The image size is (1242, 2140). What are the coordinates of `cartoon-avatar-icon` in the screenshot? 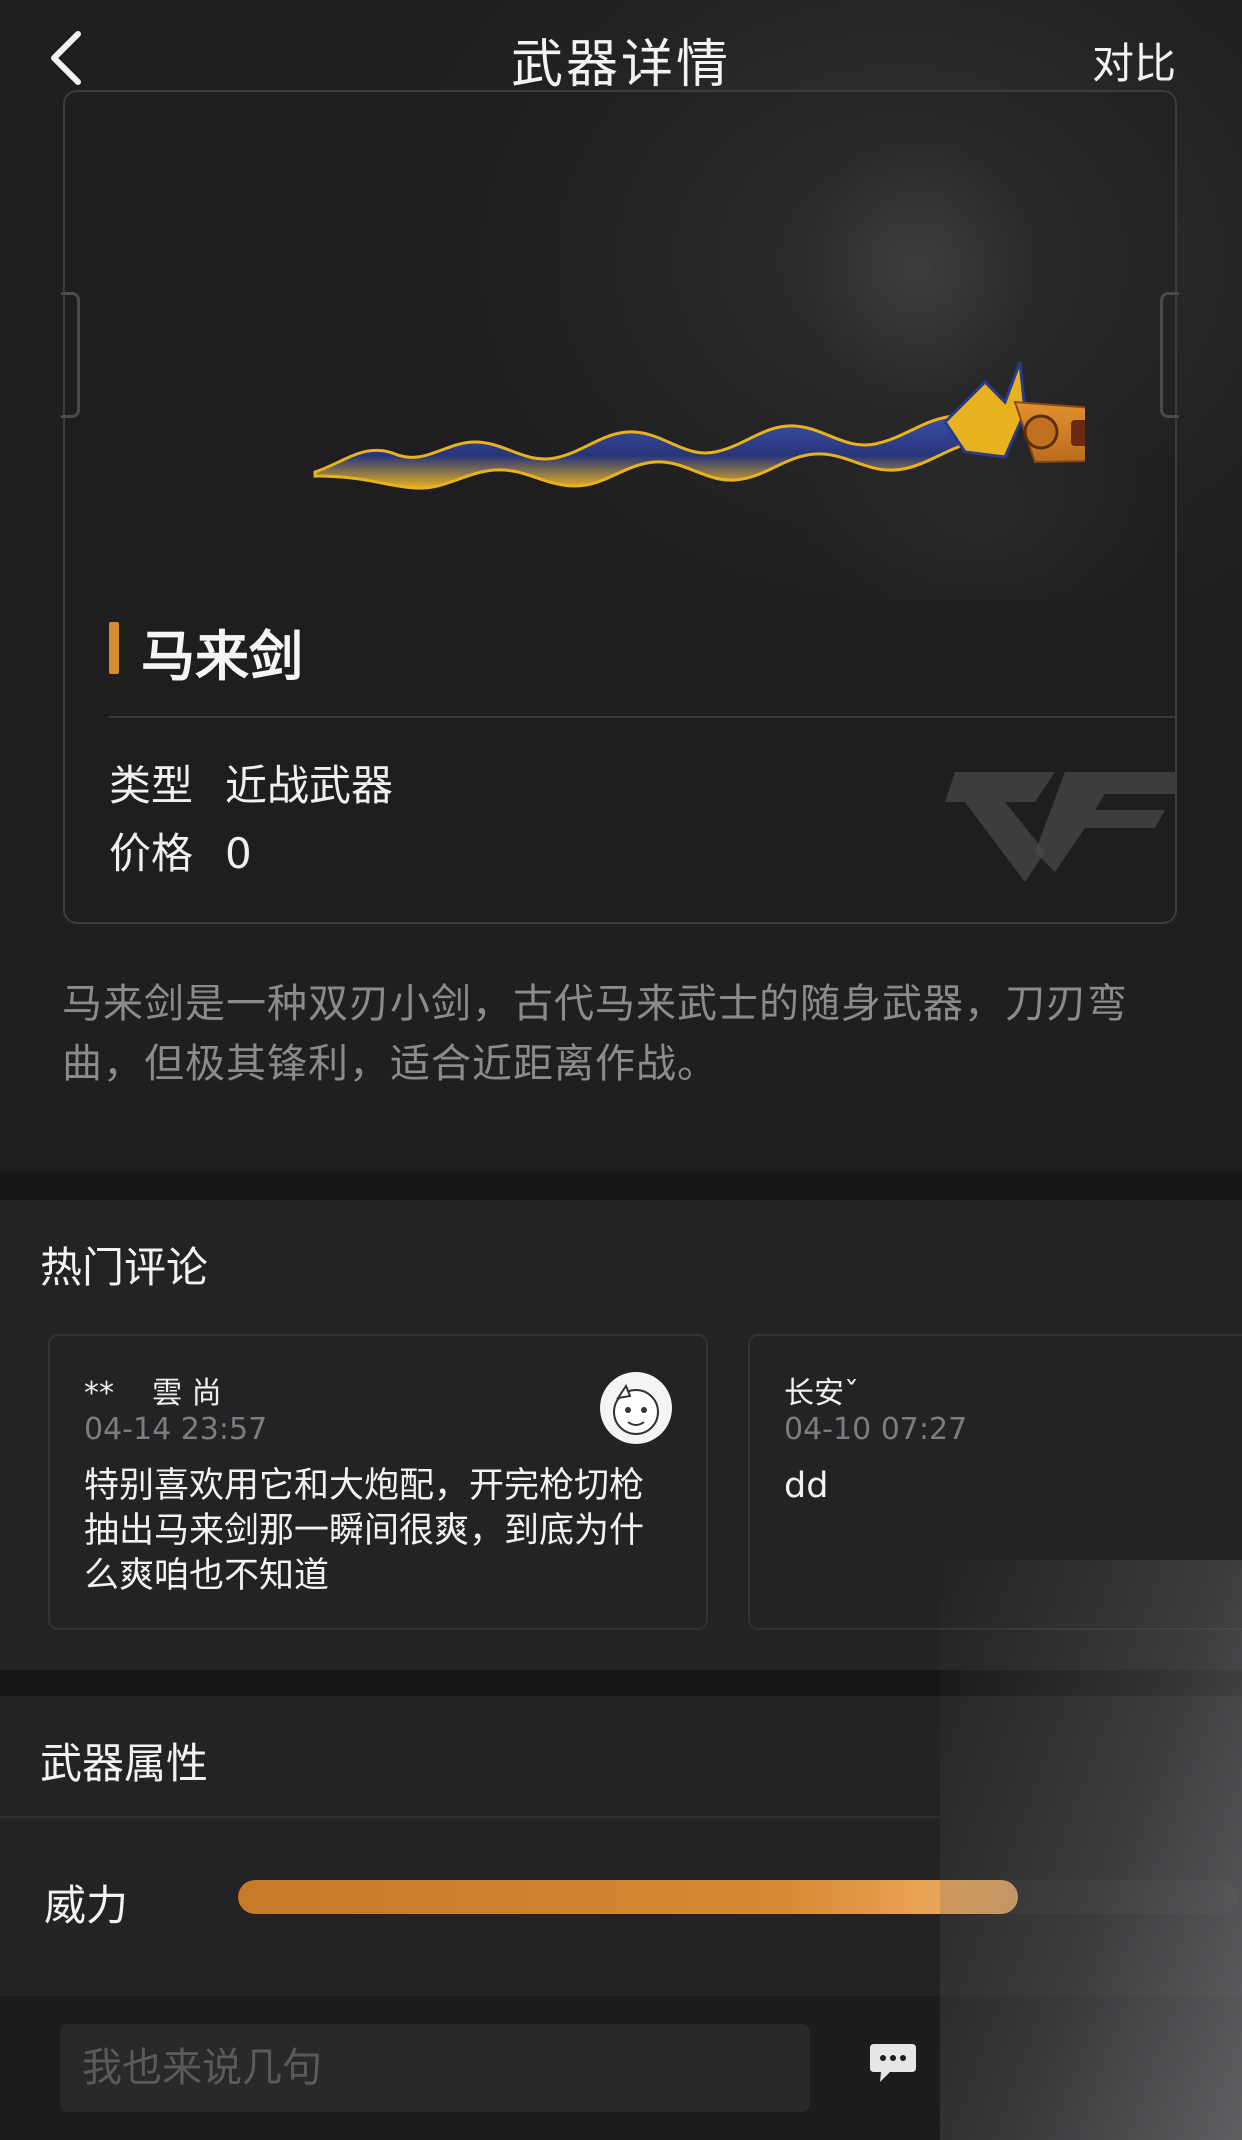 It's located at (636, 1409).